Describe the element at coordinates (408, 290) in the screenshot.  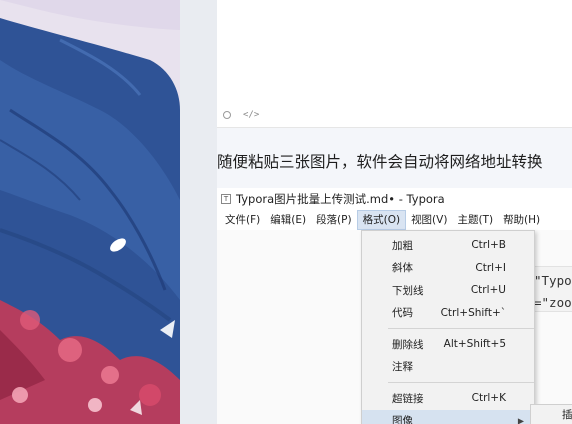
I see `menu-item-label: 下划线` at that location.